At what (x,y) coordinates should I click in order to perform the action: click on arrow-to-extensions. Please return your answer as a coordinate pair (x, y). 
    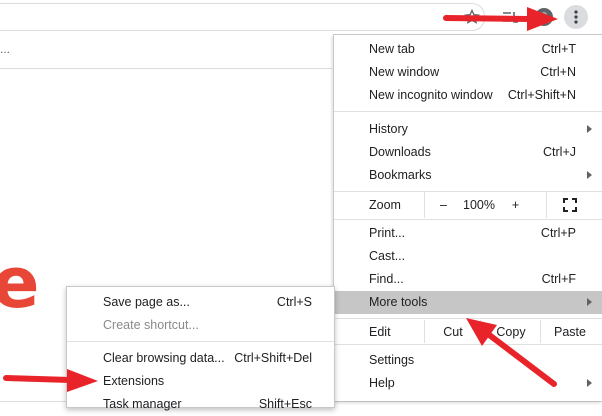
    Looking at the image, I should click on (50, 380).